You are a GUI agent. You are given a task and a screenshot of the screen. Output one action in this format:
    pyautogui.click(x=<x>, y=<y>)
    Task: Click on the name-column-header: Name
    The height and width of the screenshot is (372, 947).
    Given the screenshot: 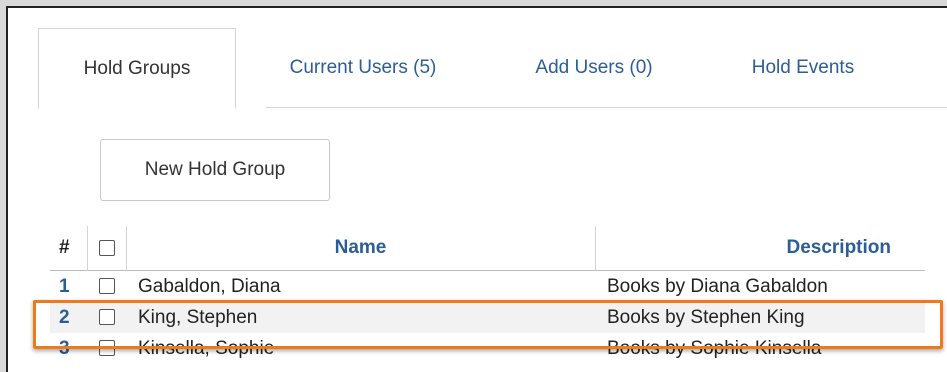 What is the action you would take?
    pyautogui.click(x=360, y=248)
    